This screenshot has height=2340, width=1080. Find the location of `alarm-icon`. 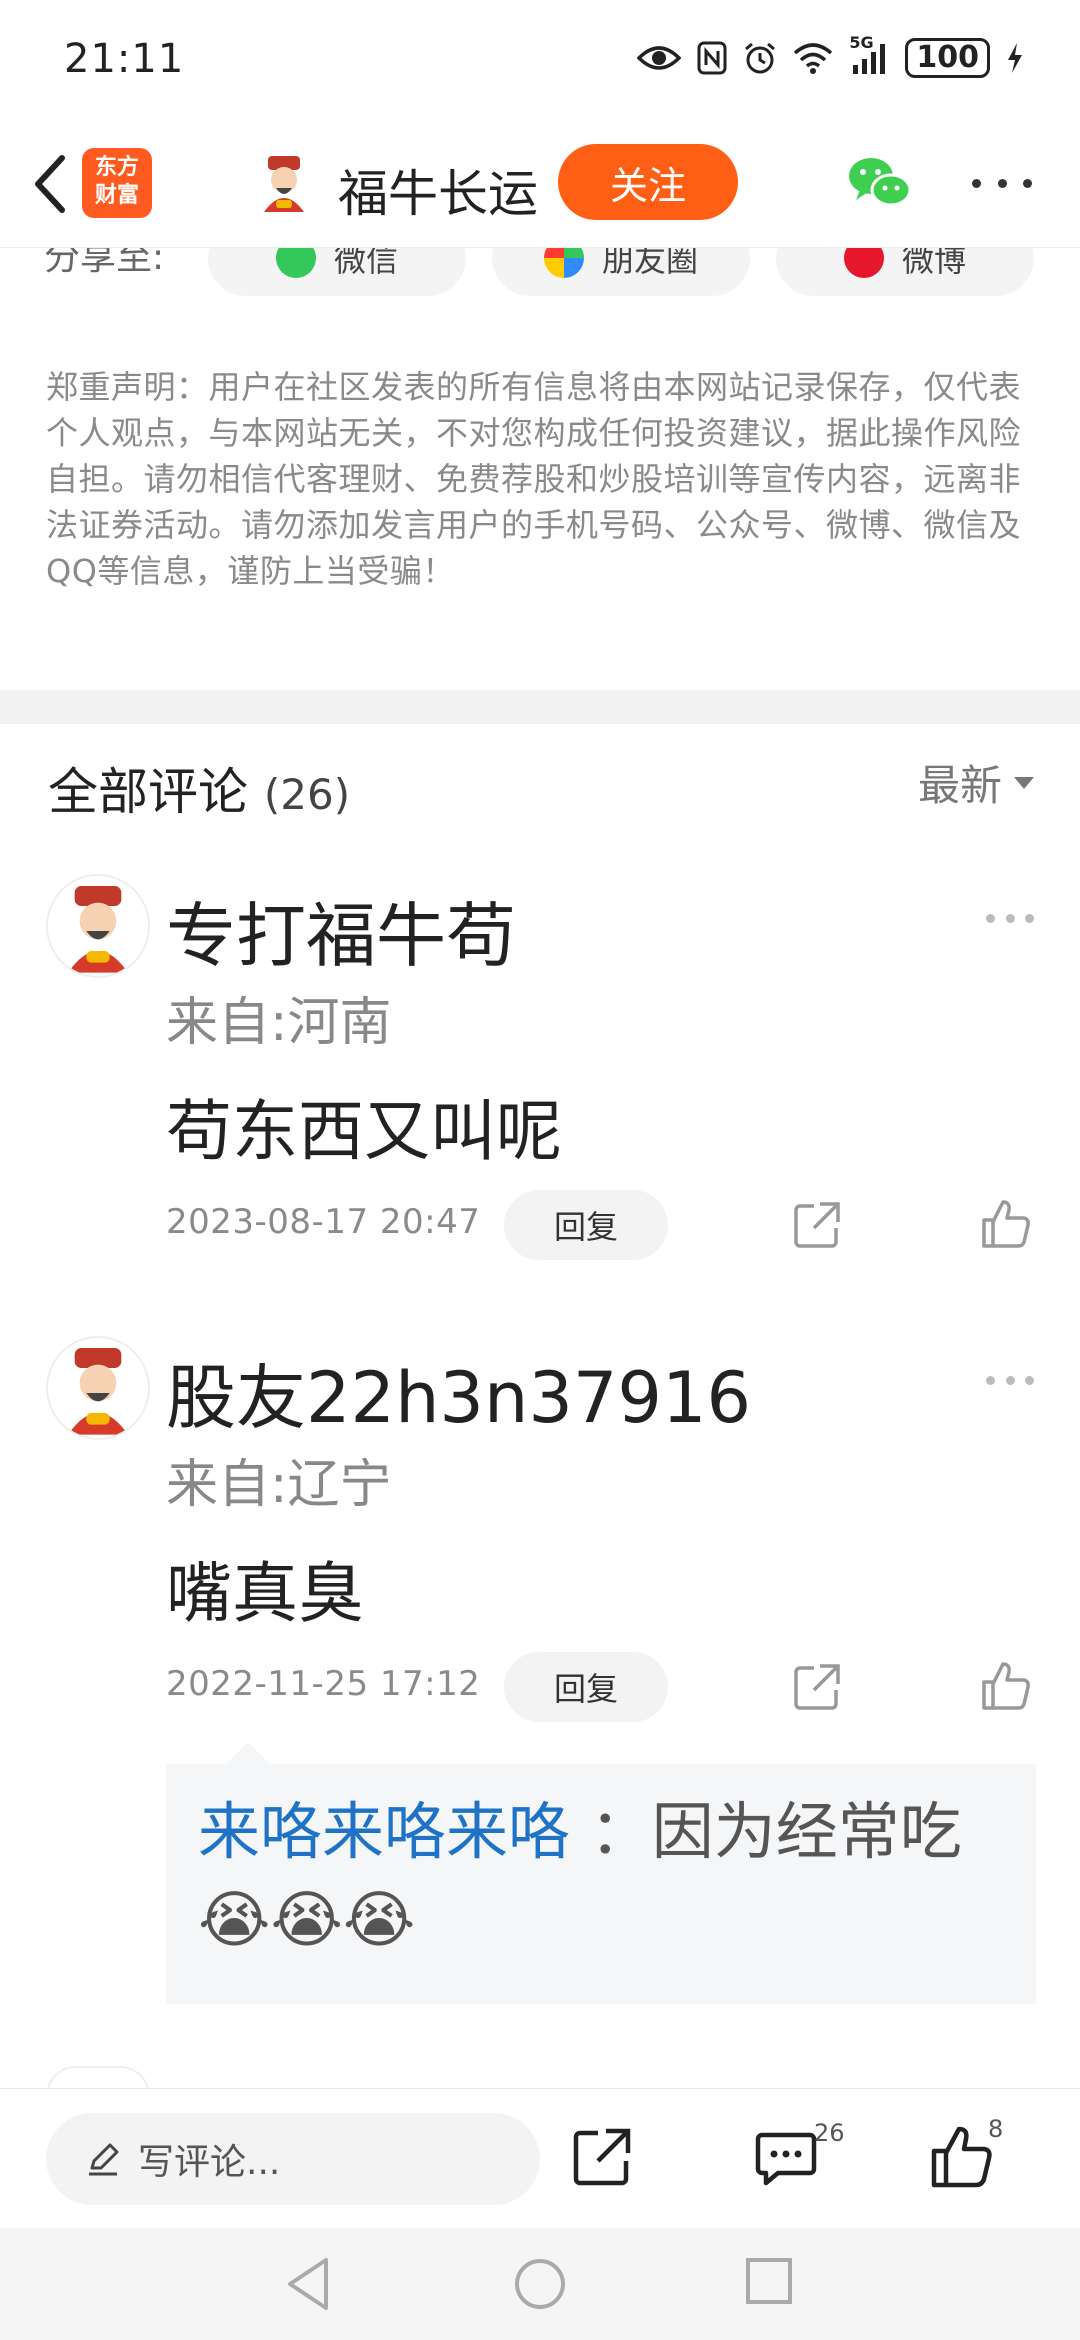

alarm-icon is located at coordinates (760, 58).